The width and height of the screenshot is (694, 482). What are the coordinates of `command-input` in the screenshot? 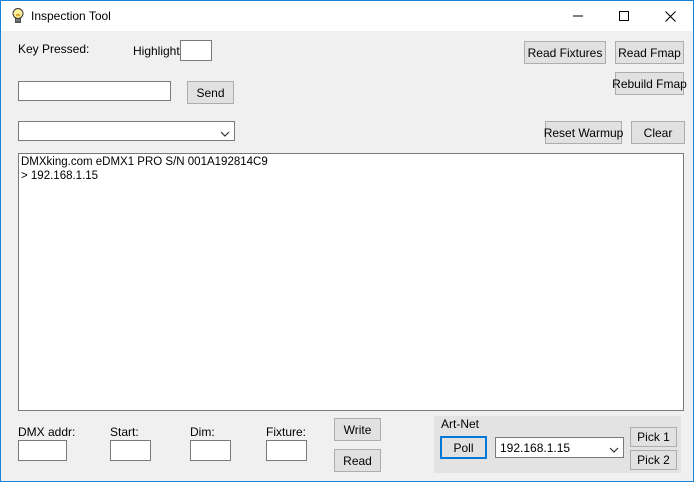 It's located at (94, 91).